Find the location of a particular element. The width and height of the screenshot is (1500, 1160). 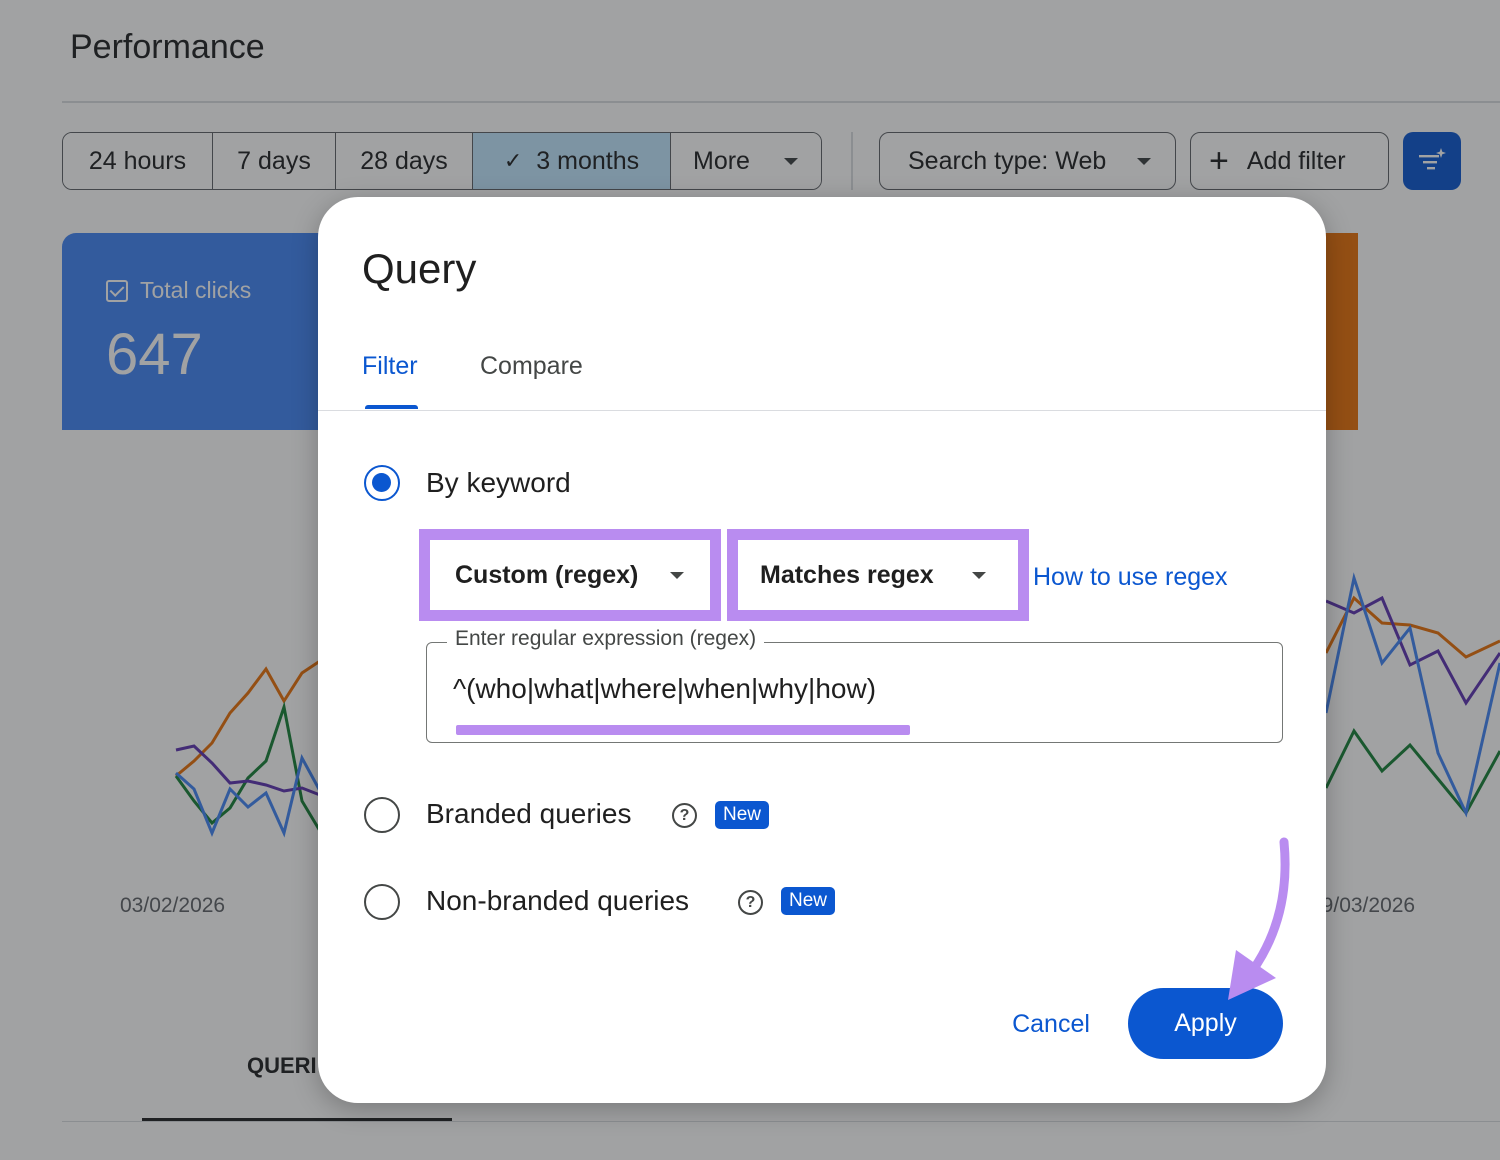

operator-value: Matches regex is located at coordinates (847, 574).